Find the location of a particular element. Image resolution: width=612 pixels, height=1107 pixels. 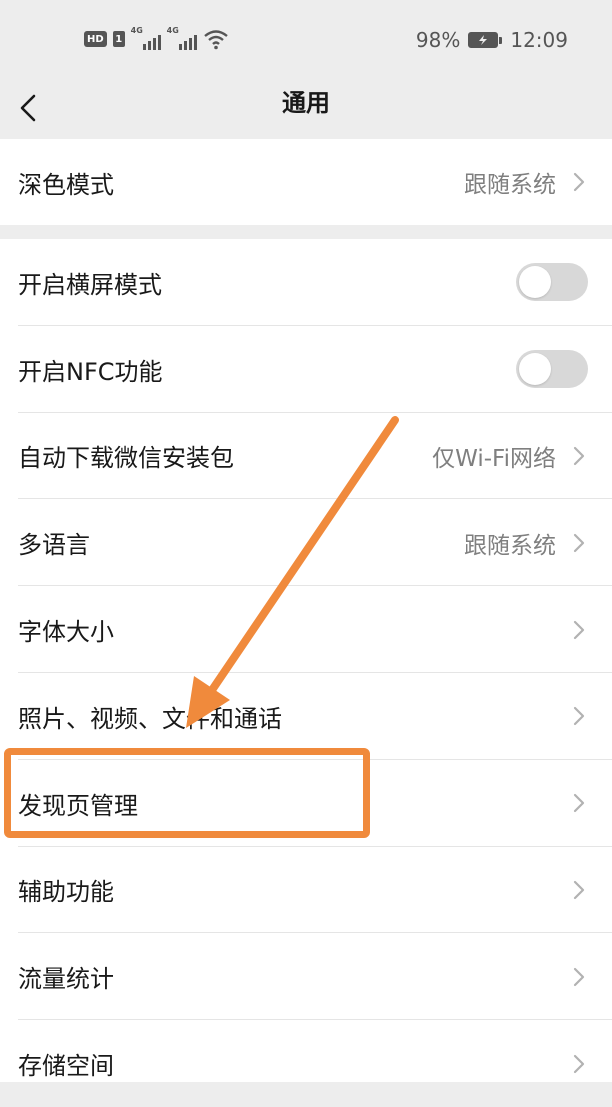

setting-label: 流量统计 is located at coordinates (66, 979).